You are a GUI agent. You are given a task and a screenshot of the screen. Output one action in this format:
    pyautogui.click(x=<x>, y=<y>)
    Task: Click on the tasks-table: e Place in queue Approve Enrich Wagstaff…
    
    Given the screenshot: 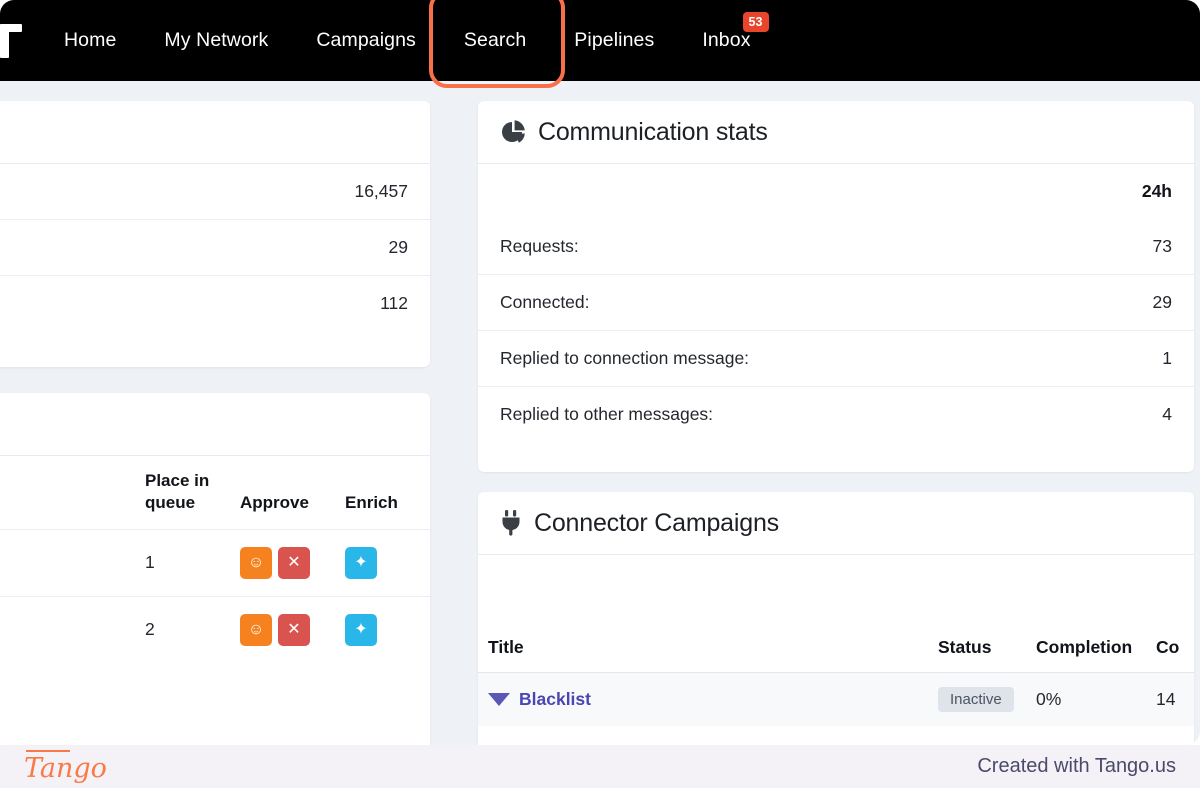 What is the action you would take?
    pyautogui.click(x=215, y=559)
    